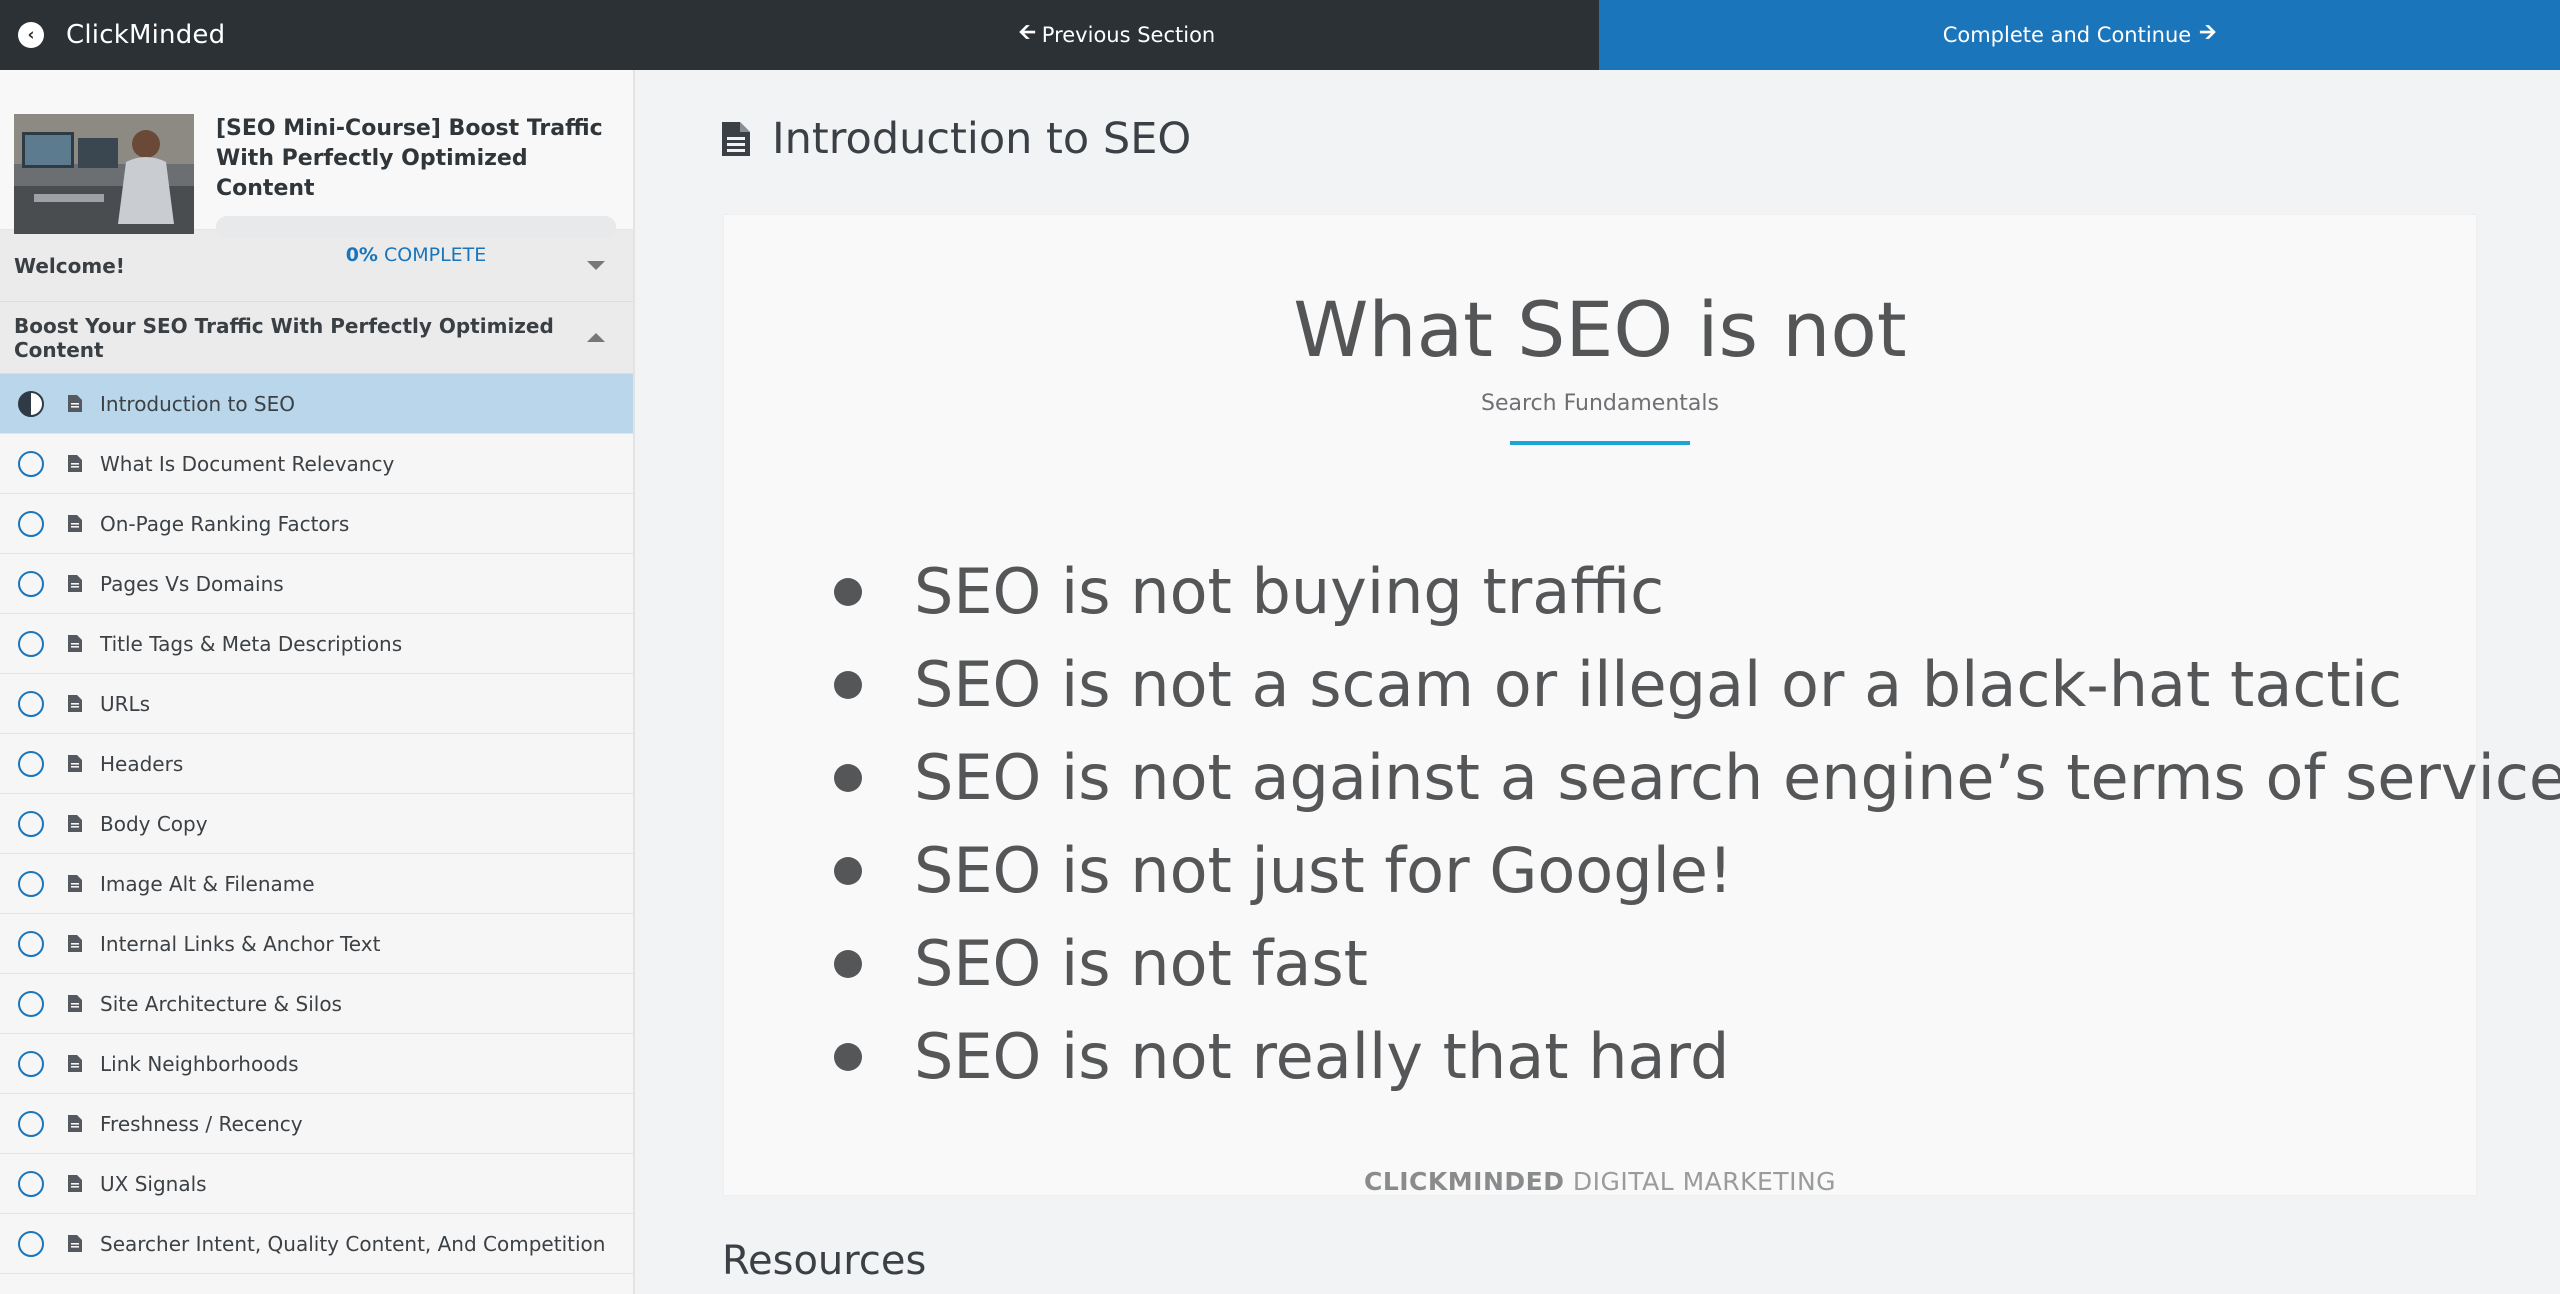 The height and width of the screenshot is (1294, 2560). I want to click on lesson-item: Pages Vs Domains, so click(316, 584).